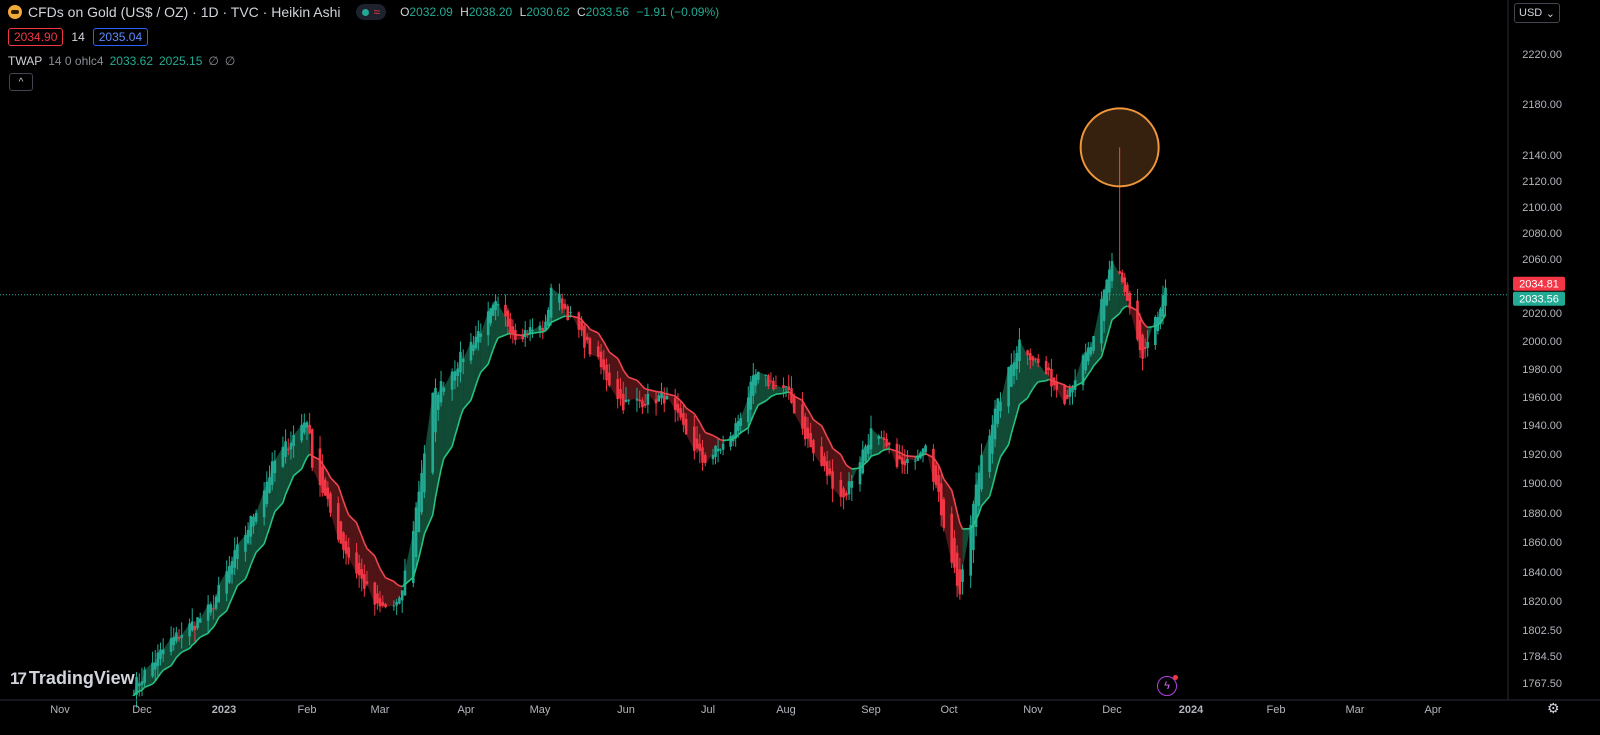  Describe the element at coordinates (1542, 208) in the screenshot. I see `y-tick-label: 2100.00` at that location.